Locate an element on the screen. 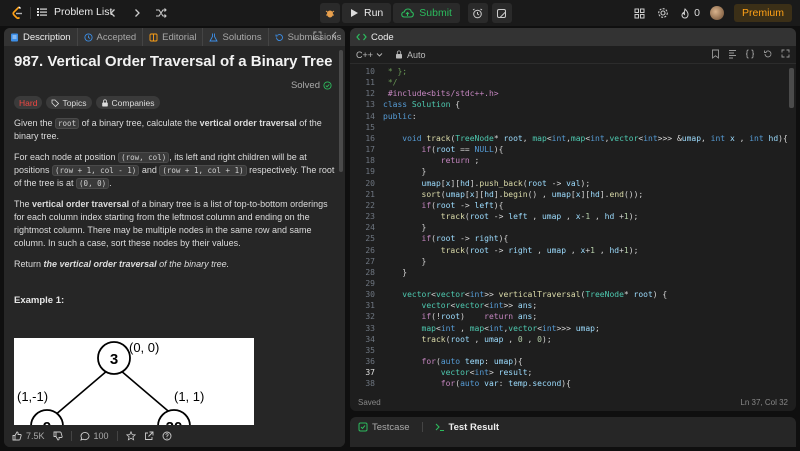 This screenshot has width=800, height=451. line-number: 15 is located at coordinates (370, 127).